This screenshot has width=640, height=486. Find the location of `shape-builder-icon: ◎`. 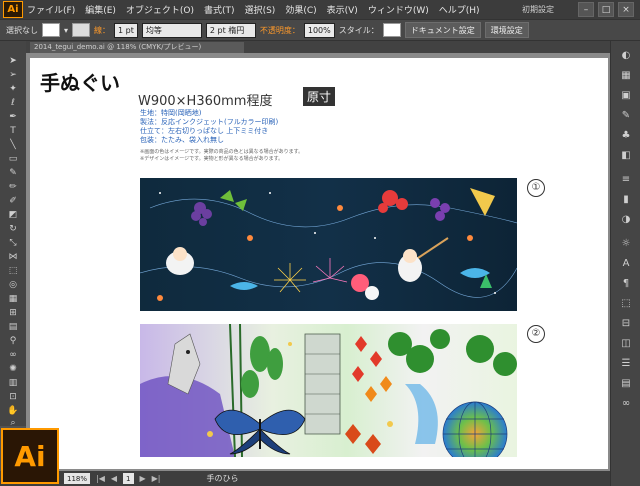

shape-builder-icon: ◎ is located at coordinates (13, 285).